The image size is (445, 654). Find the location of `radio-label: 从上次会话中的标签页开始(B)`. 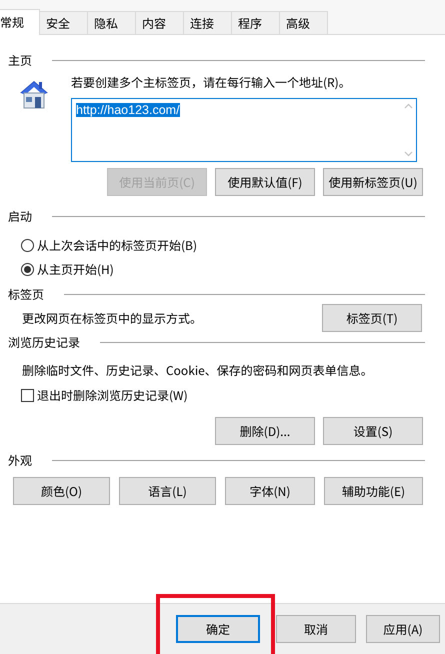

radio-label: 从上次会话中的标签页开始(B) is located at coordinates (117, 245).